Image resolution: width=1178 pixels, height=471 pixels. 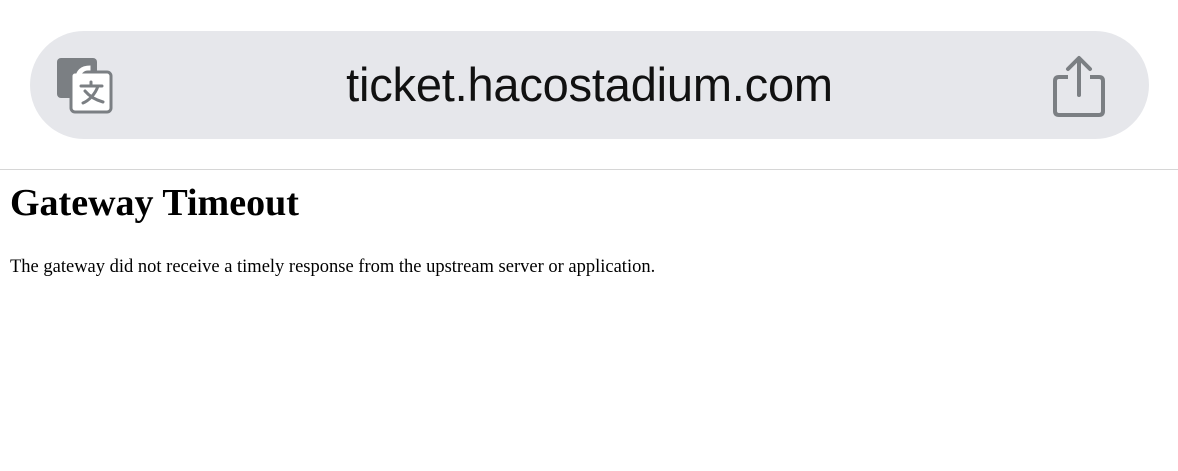 What do you see at coordinates (154, 203) in the screenshot?
I see `page-title: Gateway Timeout` at bounding box center [154, 203].